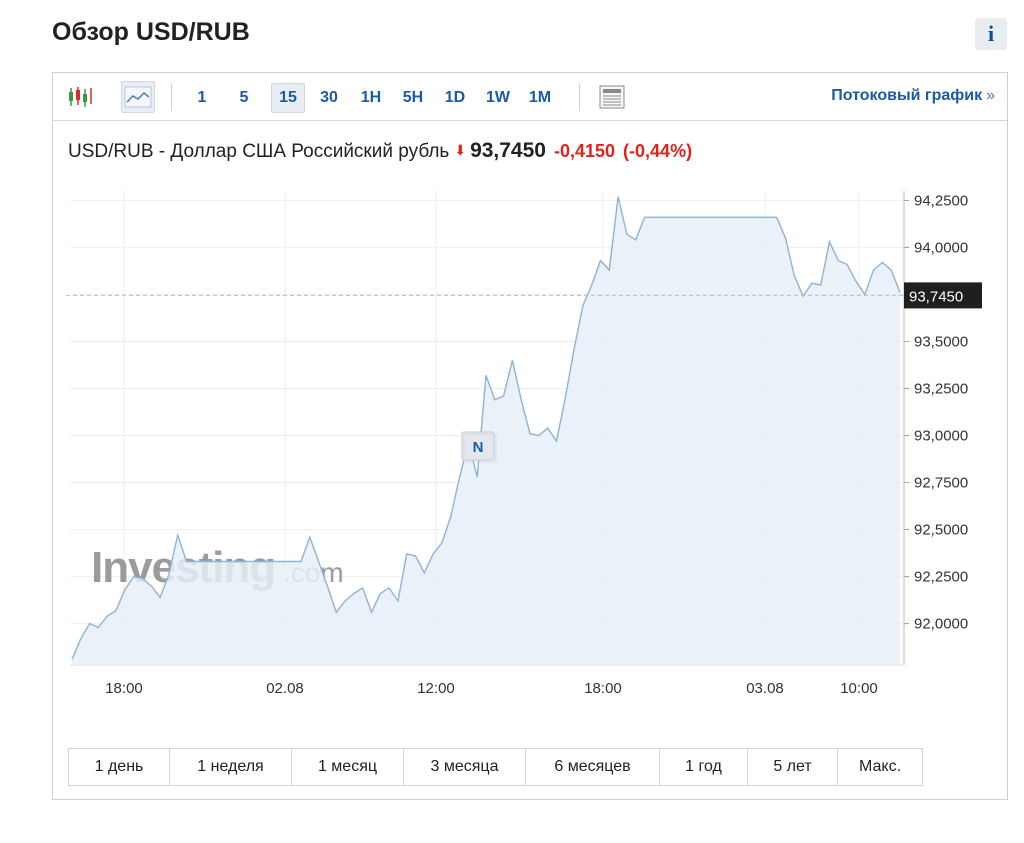  Describe the element at coordinates (941, 624) in the screenshot. I see `y-tick-label: 92,0000` at that location.